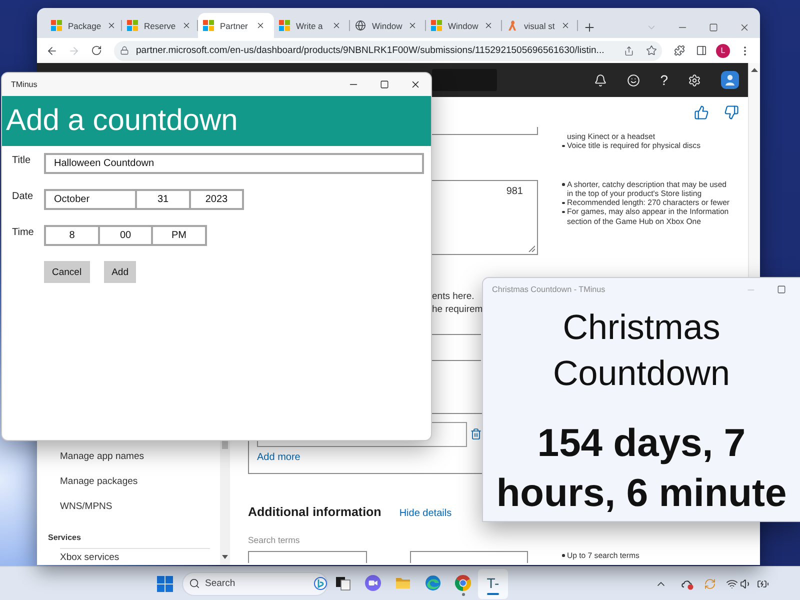  What do you see at coordinates (664, 80) in the screenshot?
I see `help-button: ?` at bounding box center [664, 80].